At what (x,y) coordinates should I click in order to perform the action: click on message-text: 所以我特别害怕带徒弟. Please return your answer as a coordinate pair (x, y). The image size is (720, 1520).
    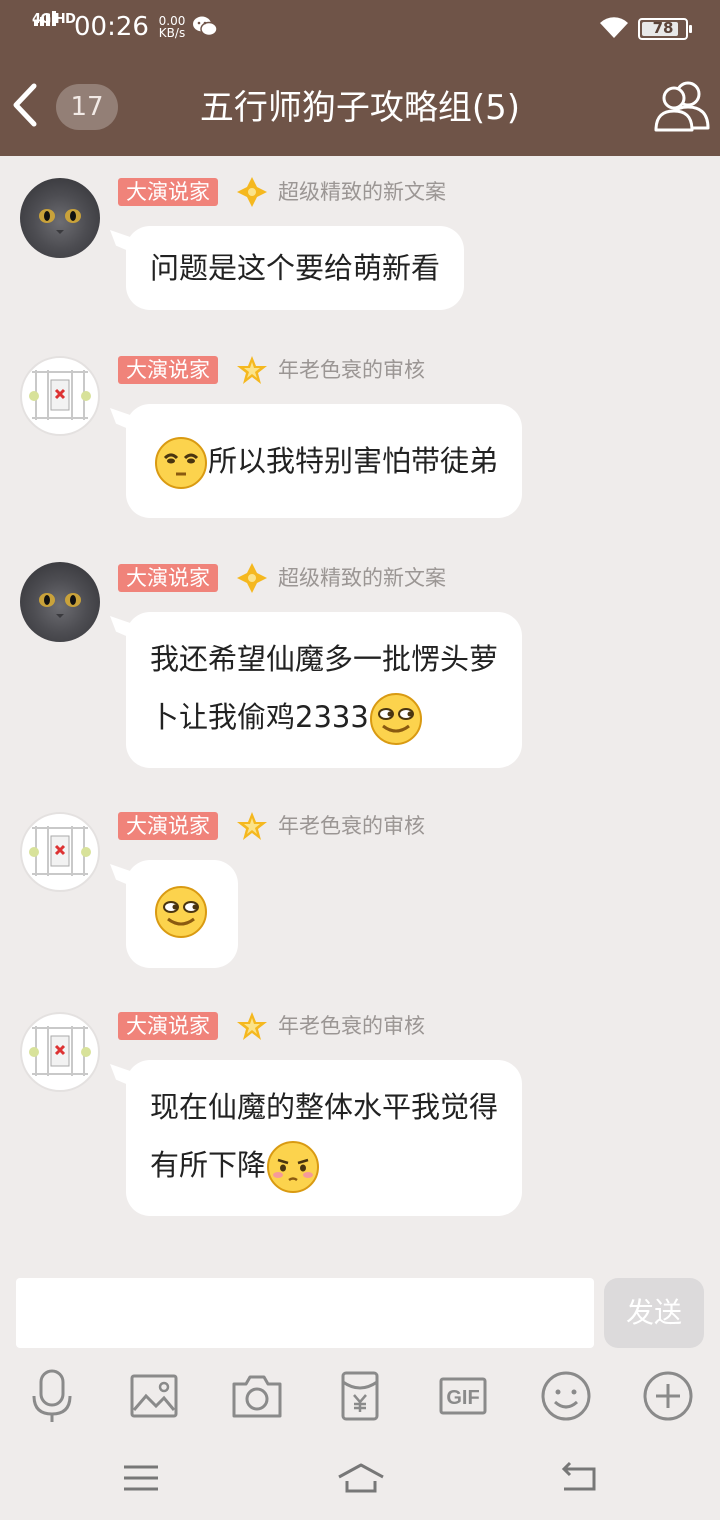
    Looking at the image, I should click on (353, 461).